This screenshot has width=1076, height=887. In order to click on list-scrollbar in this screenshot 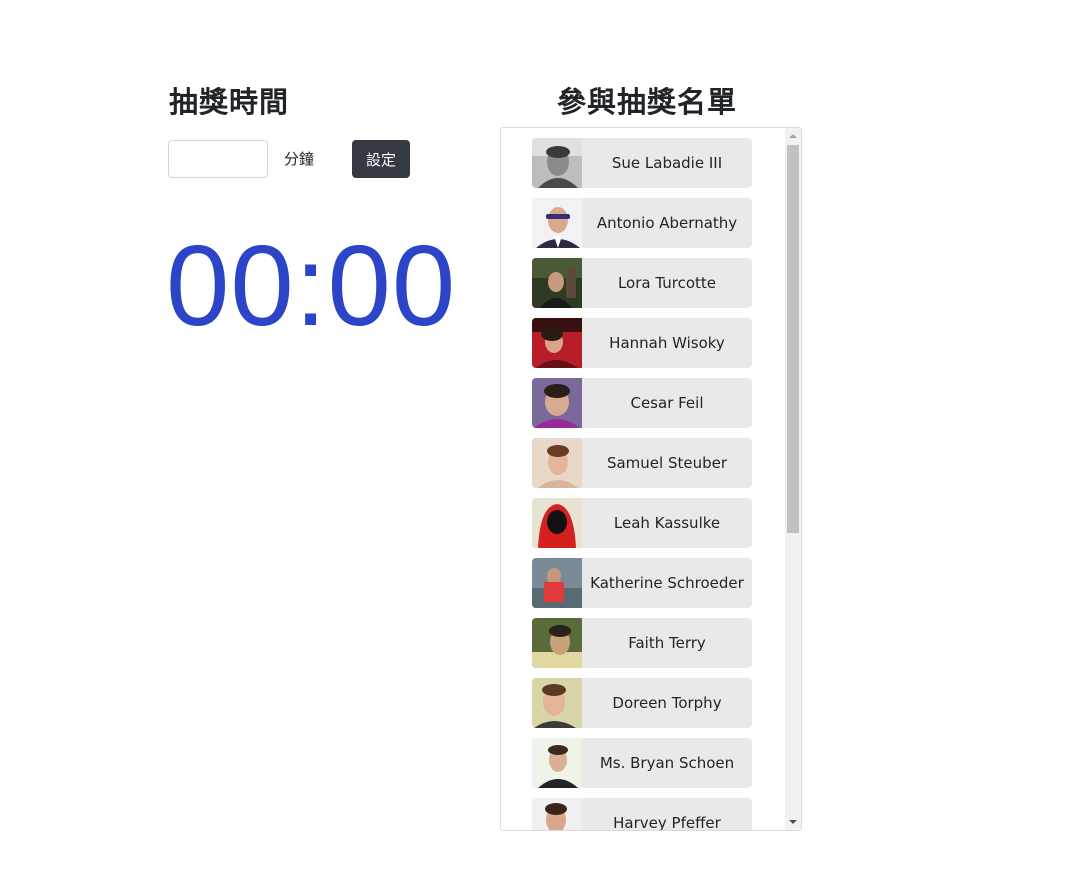, I will do `click(793, 479)`.